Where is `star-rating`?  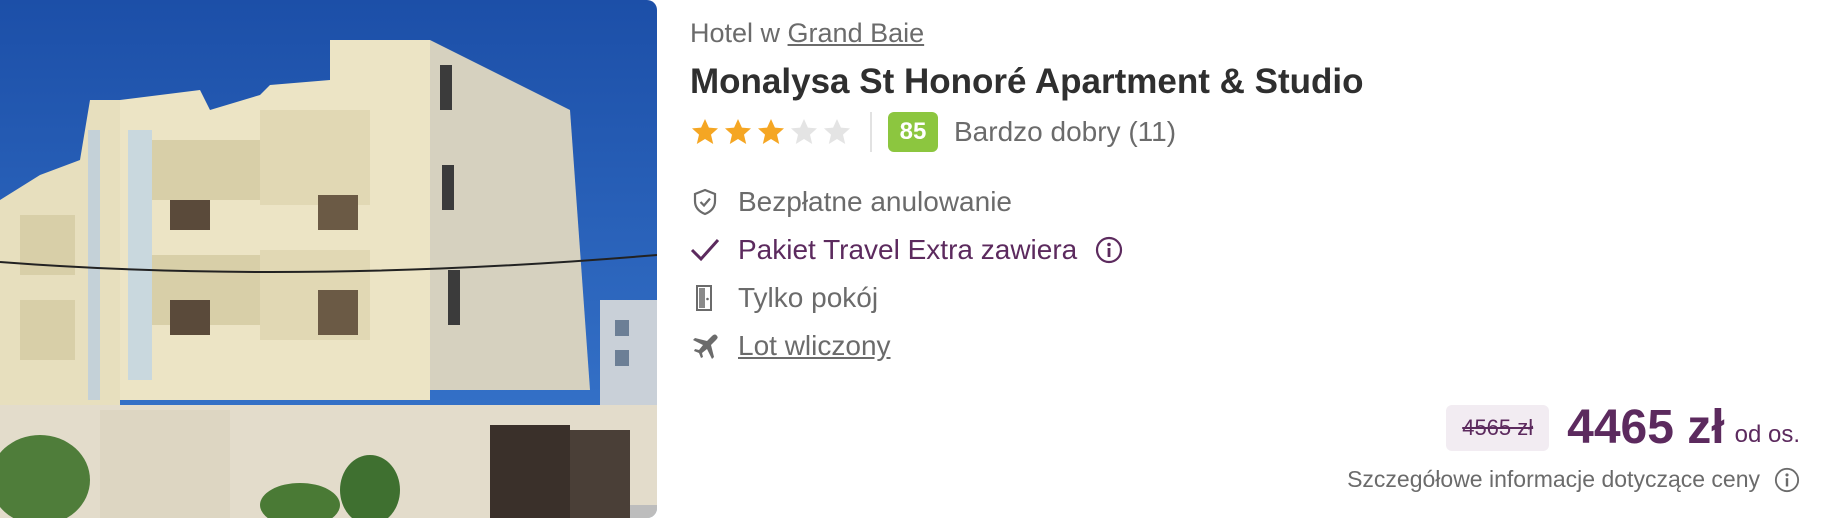
star-rating is located at coordinates (771, 132).